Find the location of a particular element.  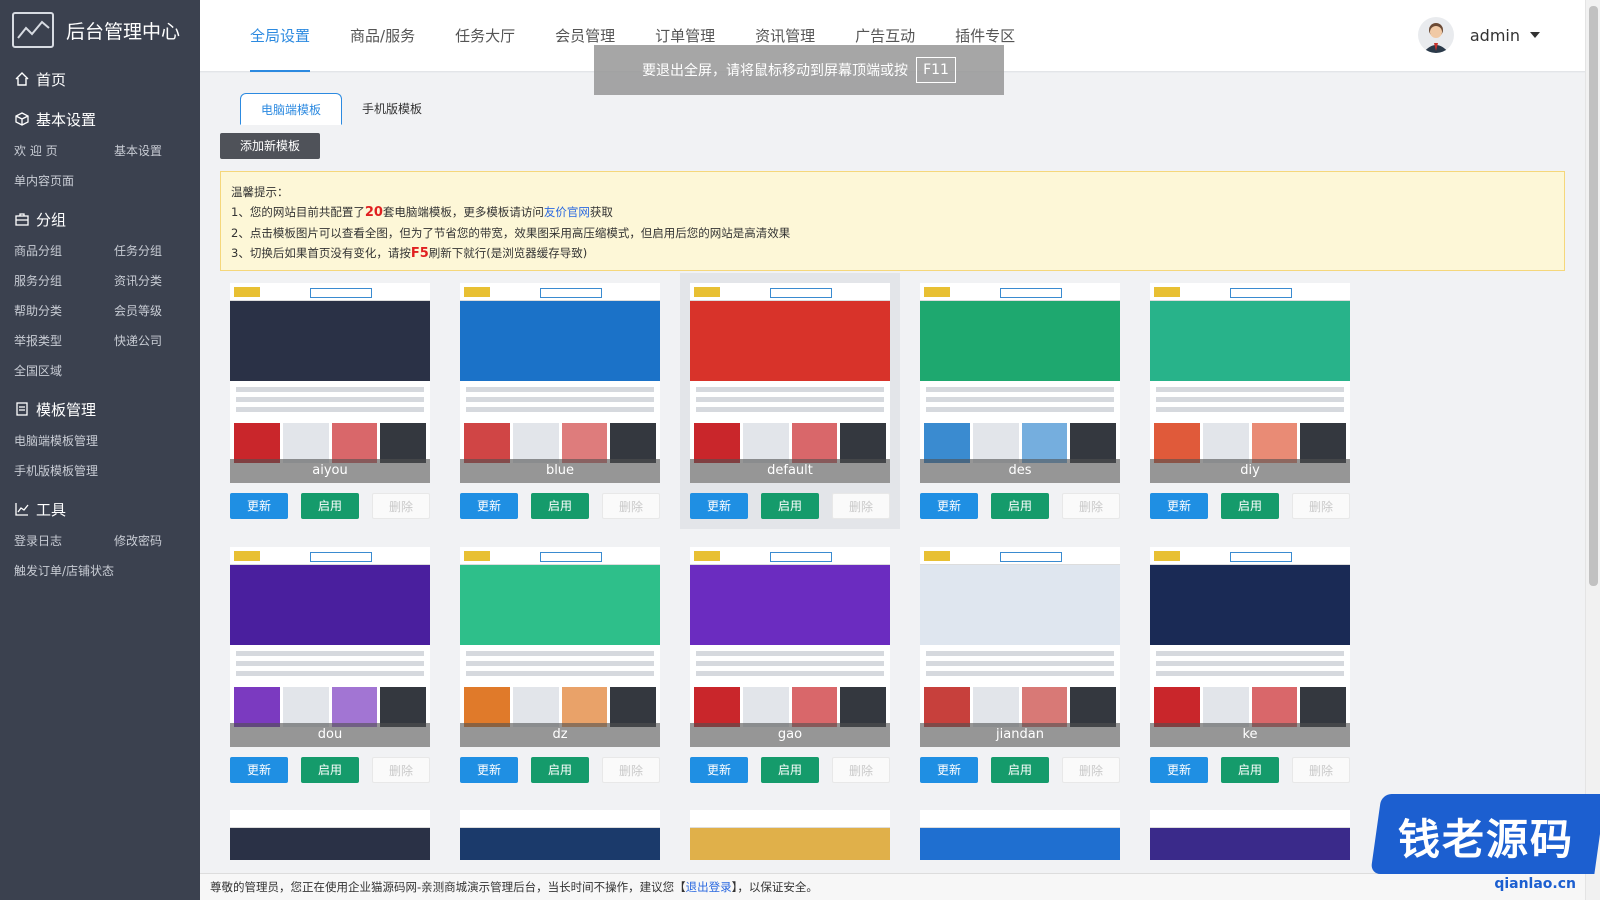

sidebar-section-templates: 模板管理 is located at coordinates (107, 409).